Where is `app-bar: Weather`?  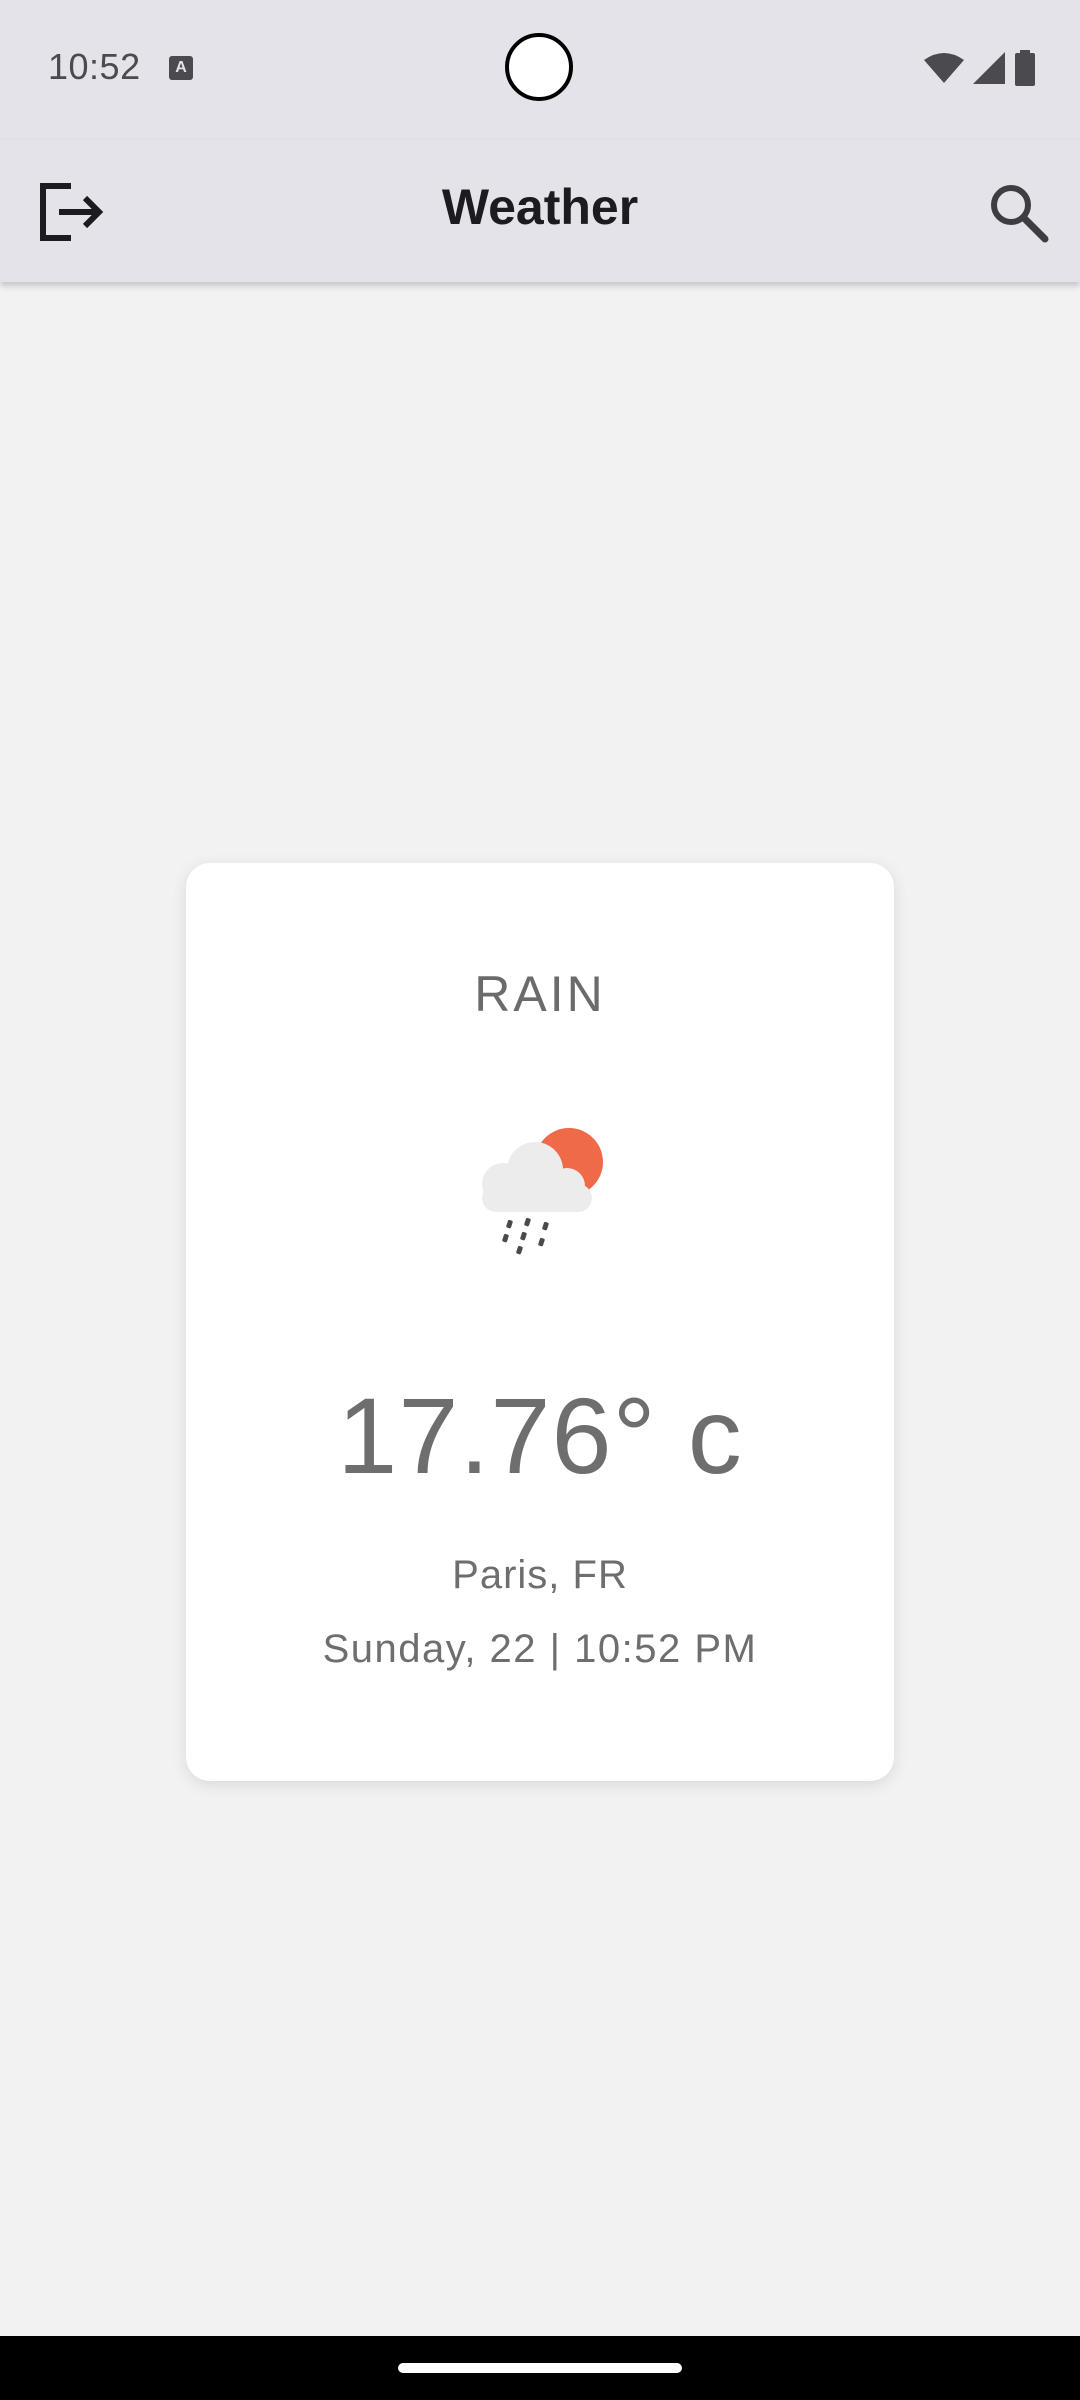 app-bar: Weather is located at coordinates (540, 211).